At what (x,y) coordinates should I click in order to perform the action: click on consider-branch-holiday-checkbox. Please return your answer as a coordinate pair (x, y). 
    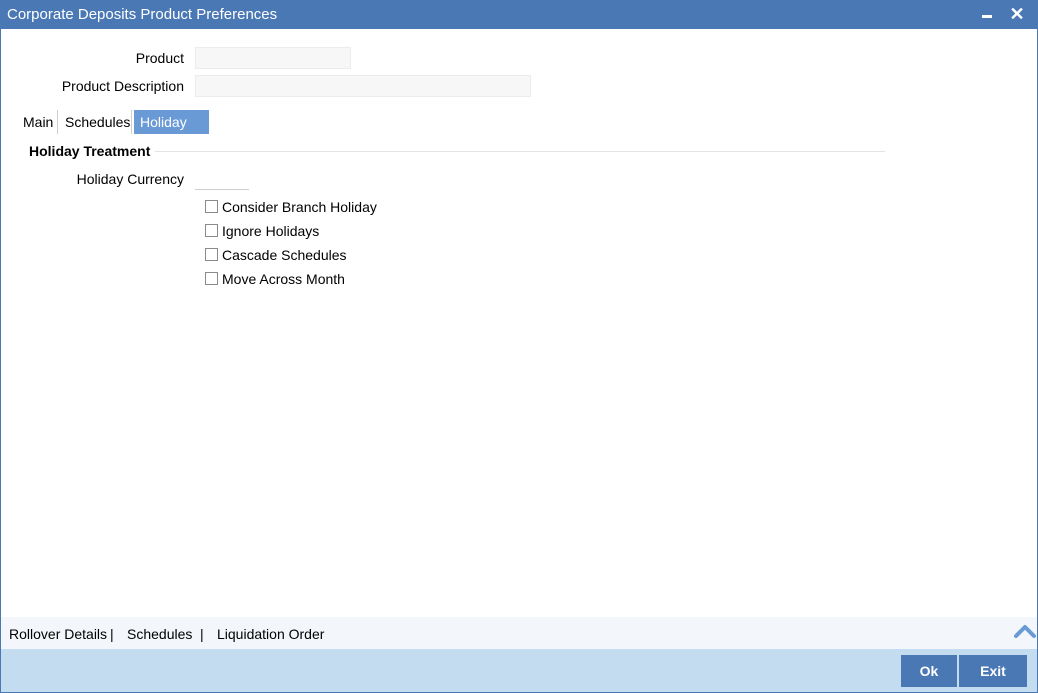
    Looking at the image, I should click on (211, 206).